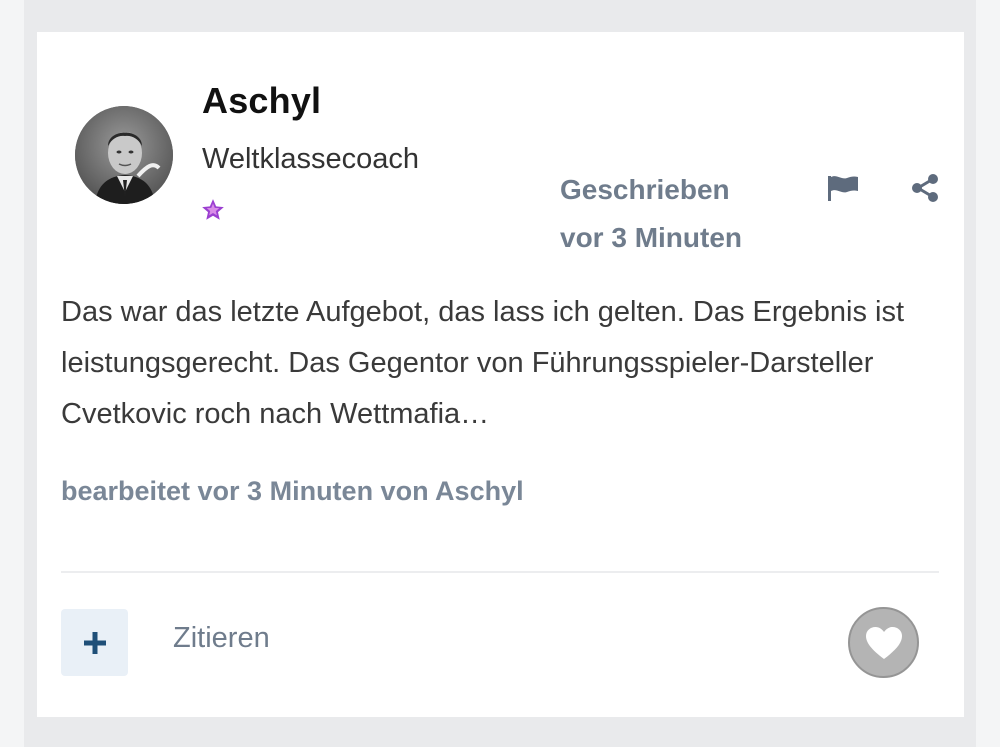 Image resolution: width=1000 pixels, height=747 pixels. What do you see at coordinates (311, 159) in the screenshot?
I see `author-rank-title: Weltklassecoach` at bounding box center [311, 159].